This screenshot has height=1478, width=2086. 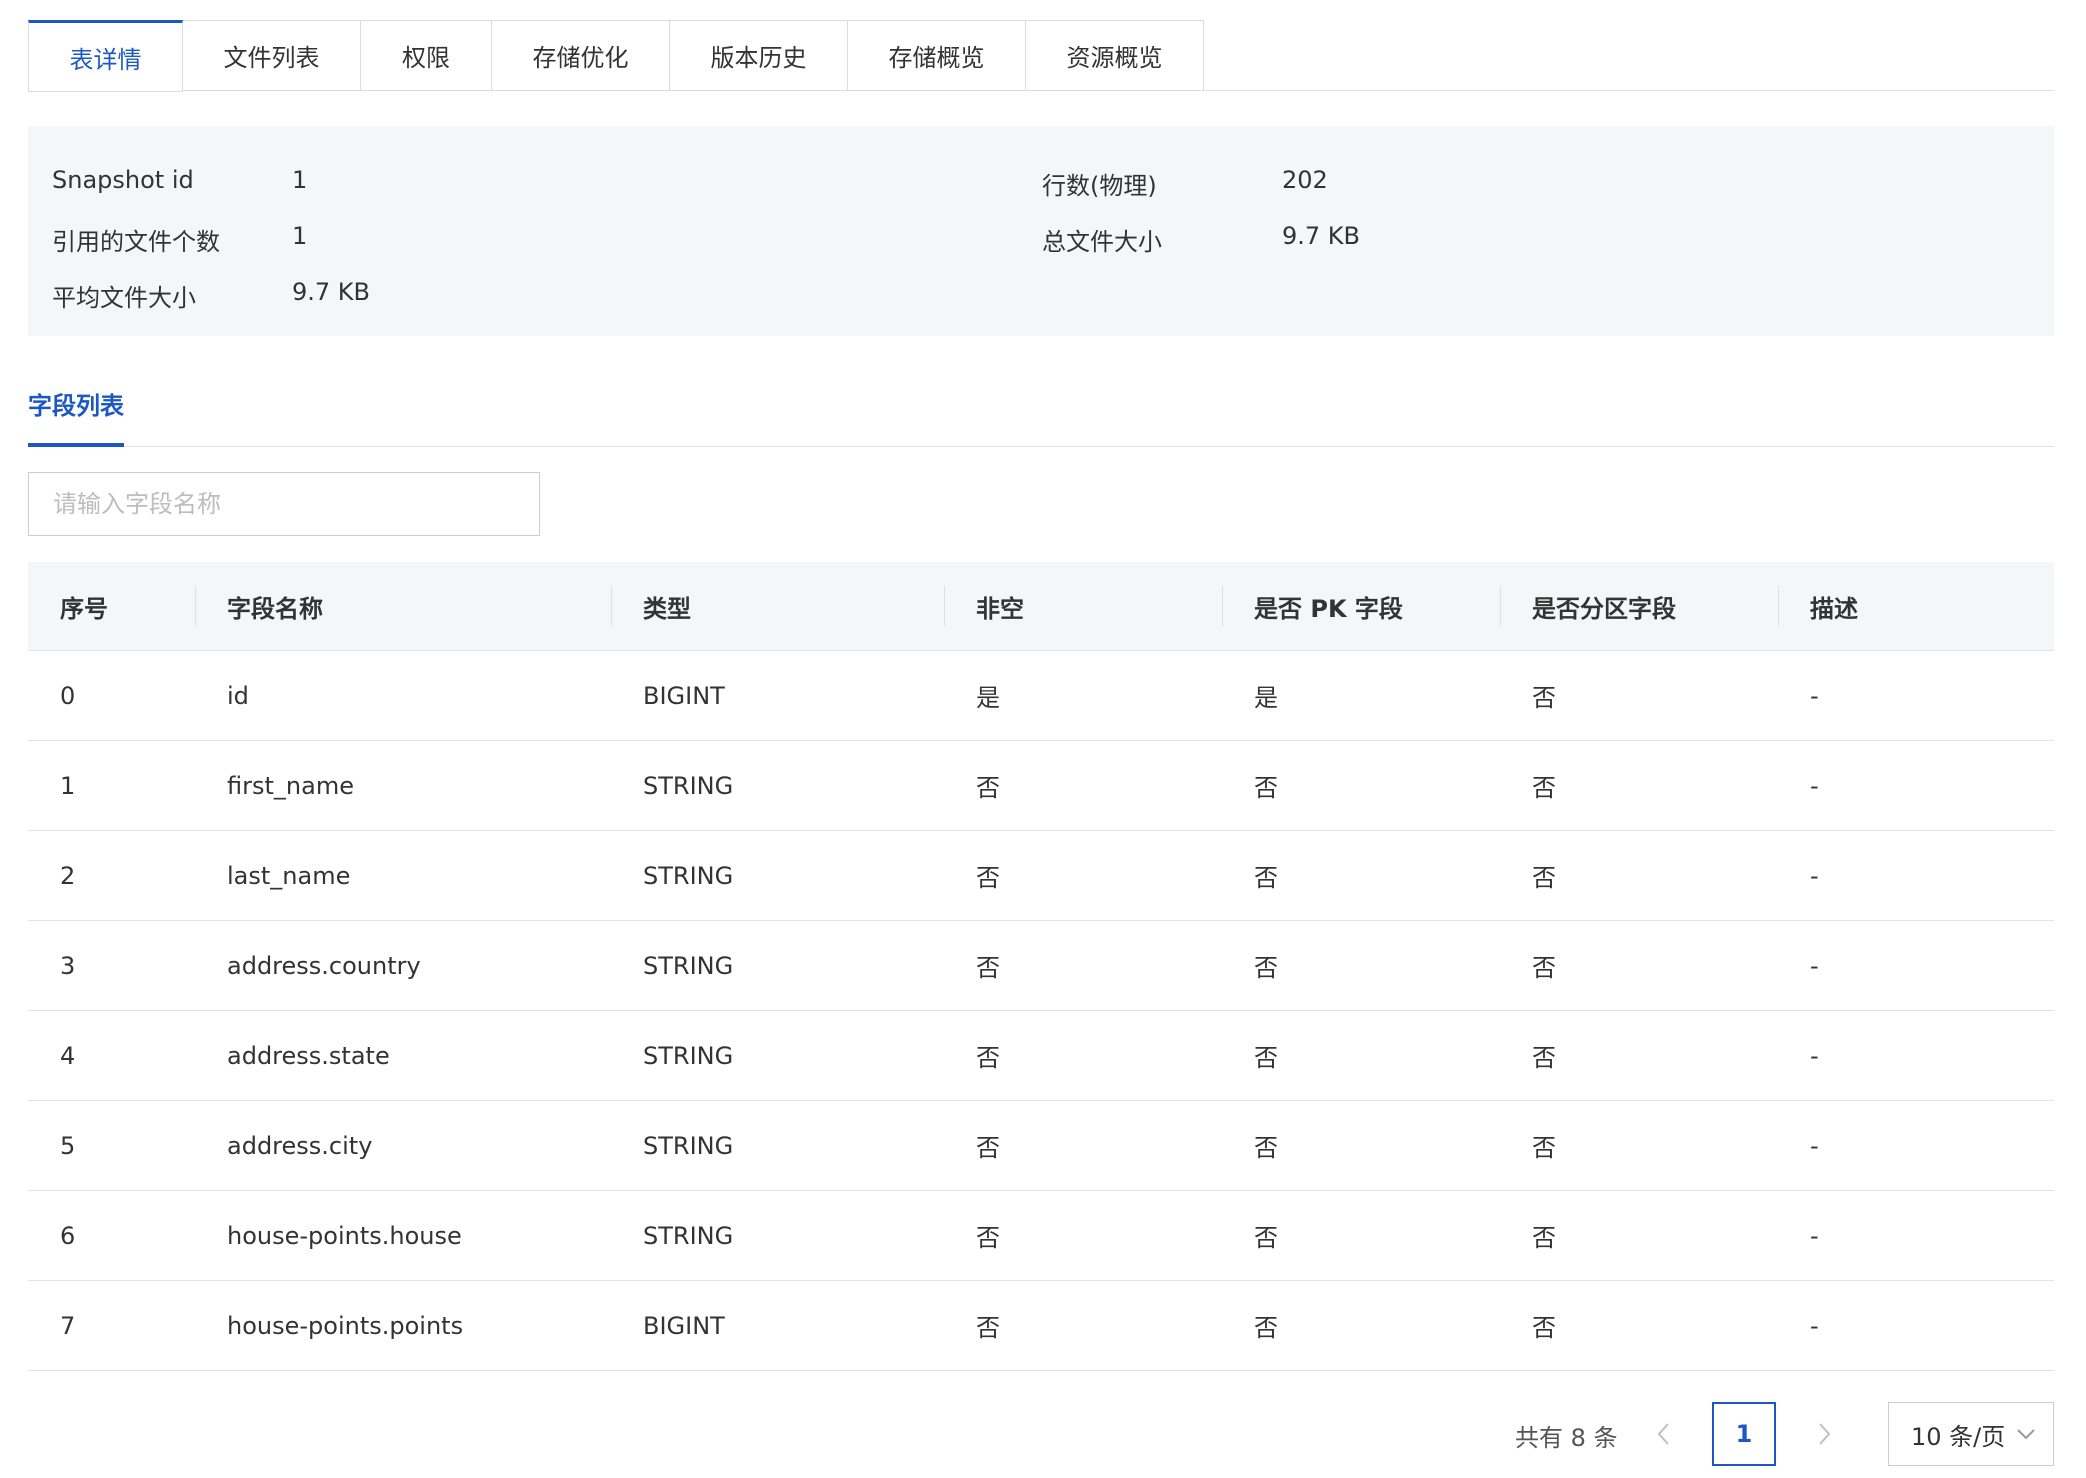 What do you see at coordinates (1321, 236) in the screenshot?
I see `total-size-value: 9.7 KB` at bounding box center [1321, 236].